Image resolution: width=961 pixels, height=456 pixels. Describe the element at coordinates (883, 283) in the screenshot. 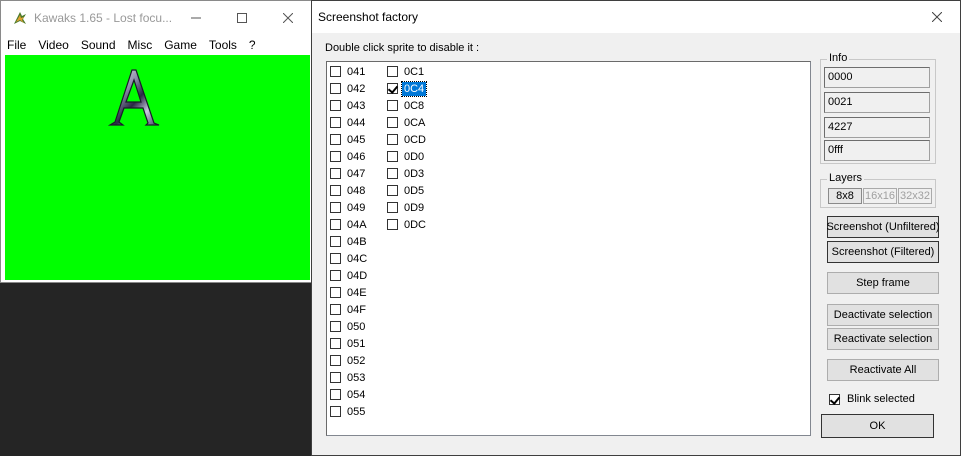

I see `step-frame-button: Step frame` at that location.